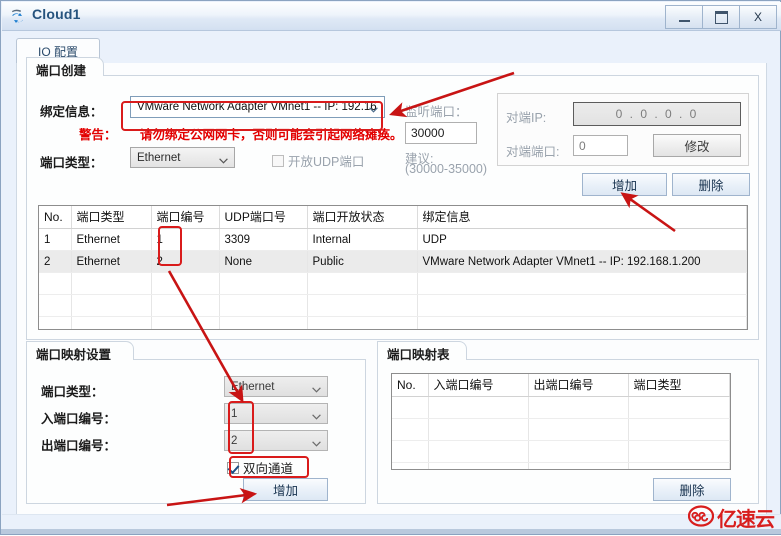  I want to click on warning-text: 请勿绑定公网网卡，否则可能会引起网络瘫痪。, so click(271, 135).